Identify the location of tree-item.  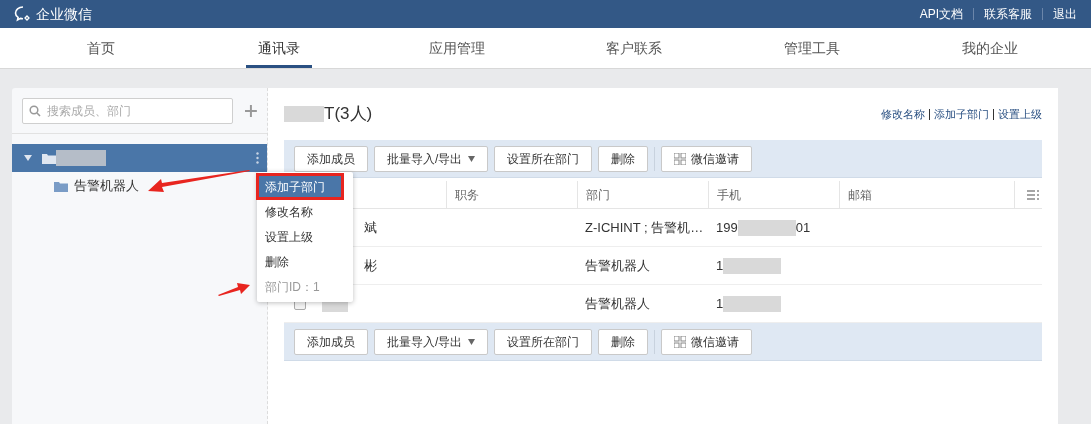
(139, 158).